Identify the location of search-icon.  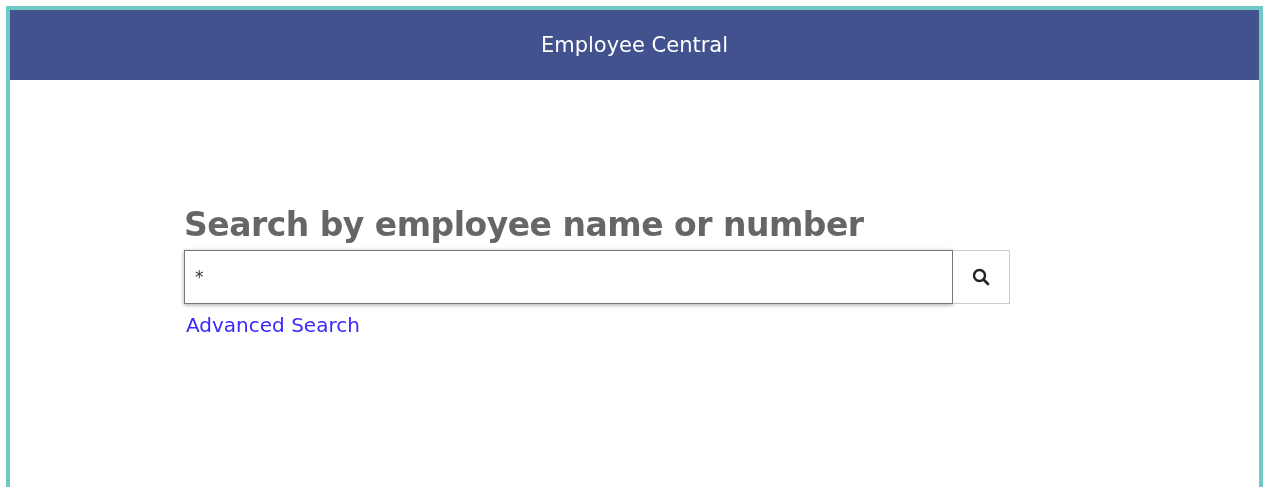
(981, 277).